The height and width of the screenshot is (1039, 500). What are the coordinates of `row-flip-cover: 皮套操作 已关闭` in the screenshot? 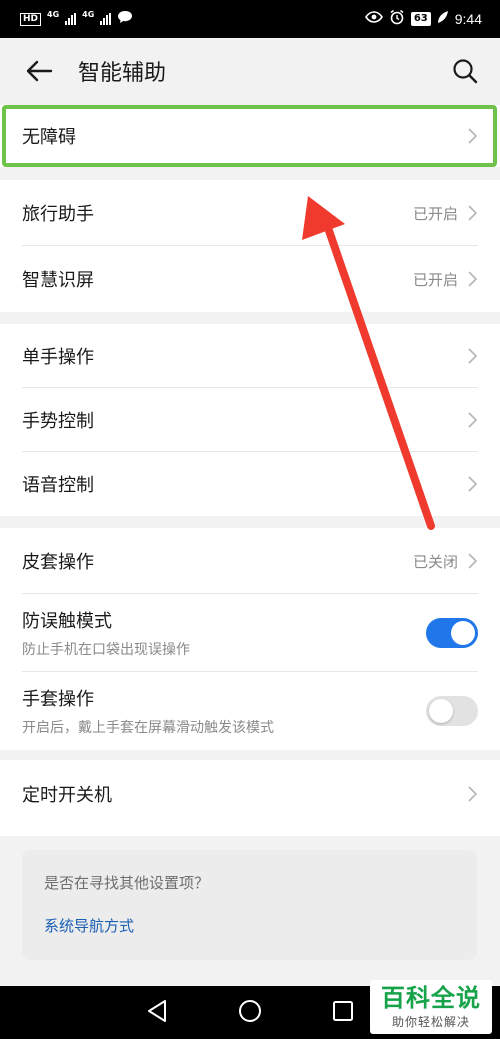 It's located at (250, 561).